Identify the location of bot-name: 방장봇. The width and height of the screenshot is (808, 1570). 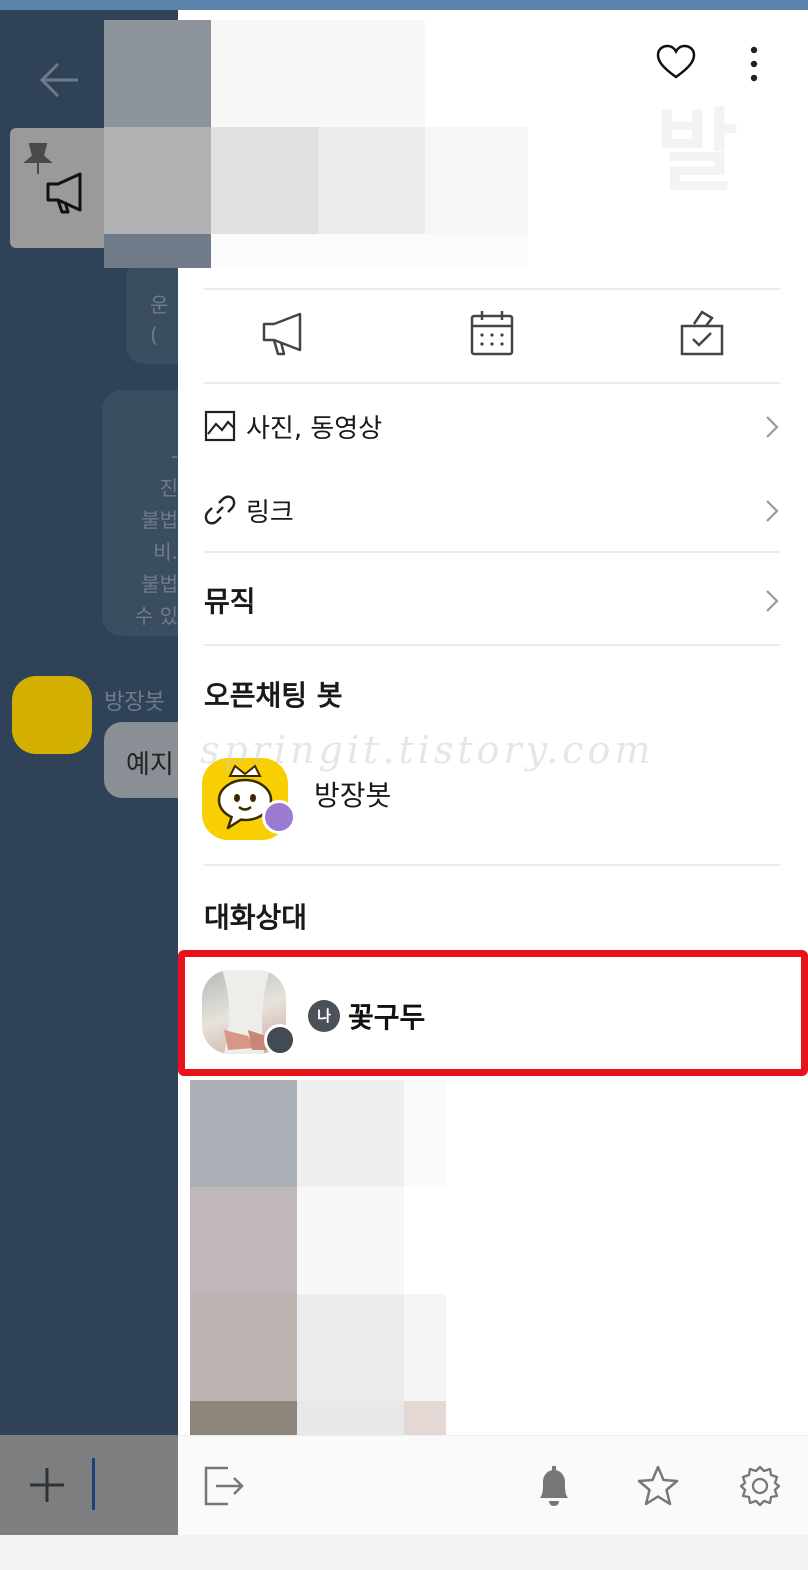
(352, 794).